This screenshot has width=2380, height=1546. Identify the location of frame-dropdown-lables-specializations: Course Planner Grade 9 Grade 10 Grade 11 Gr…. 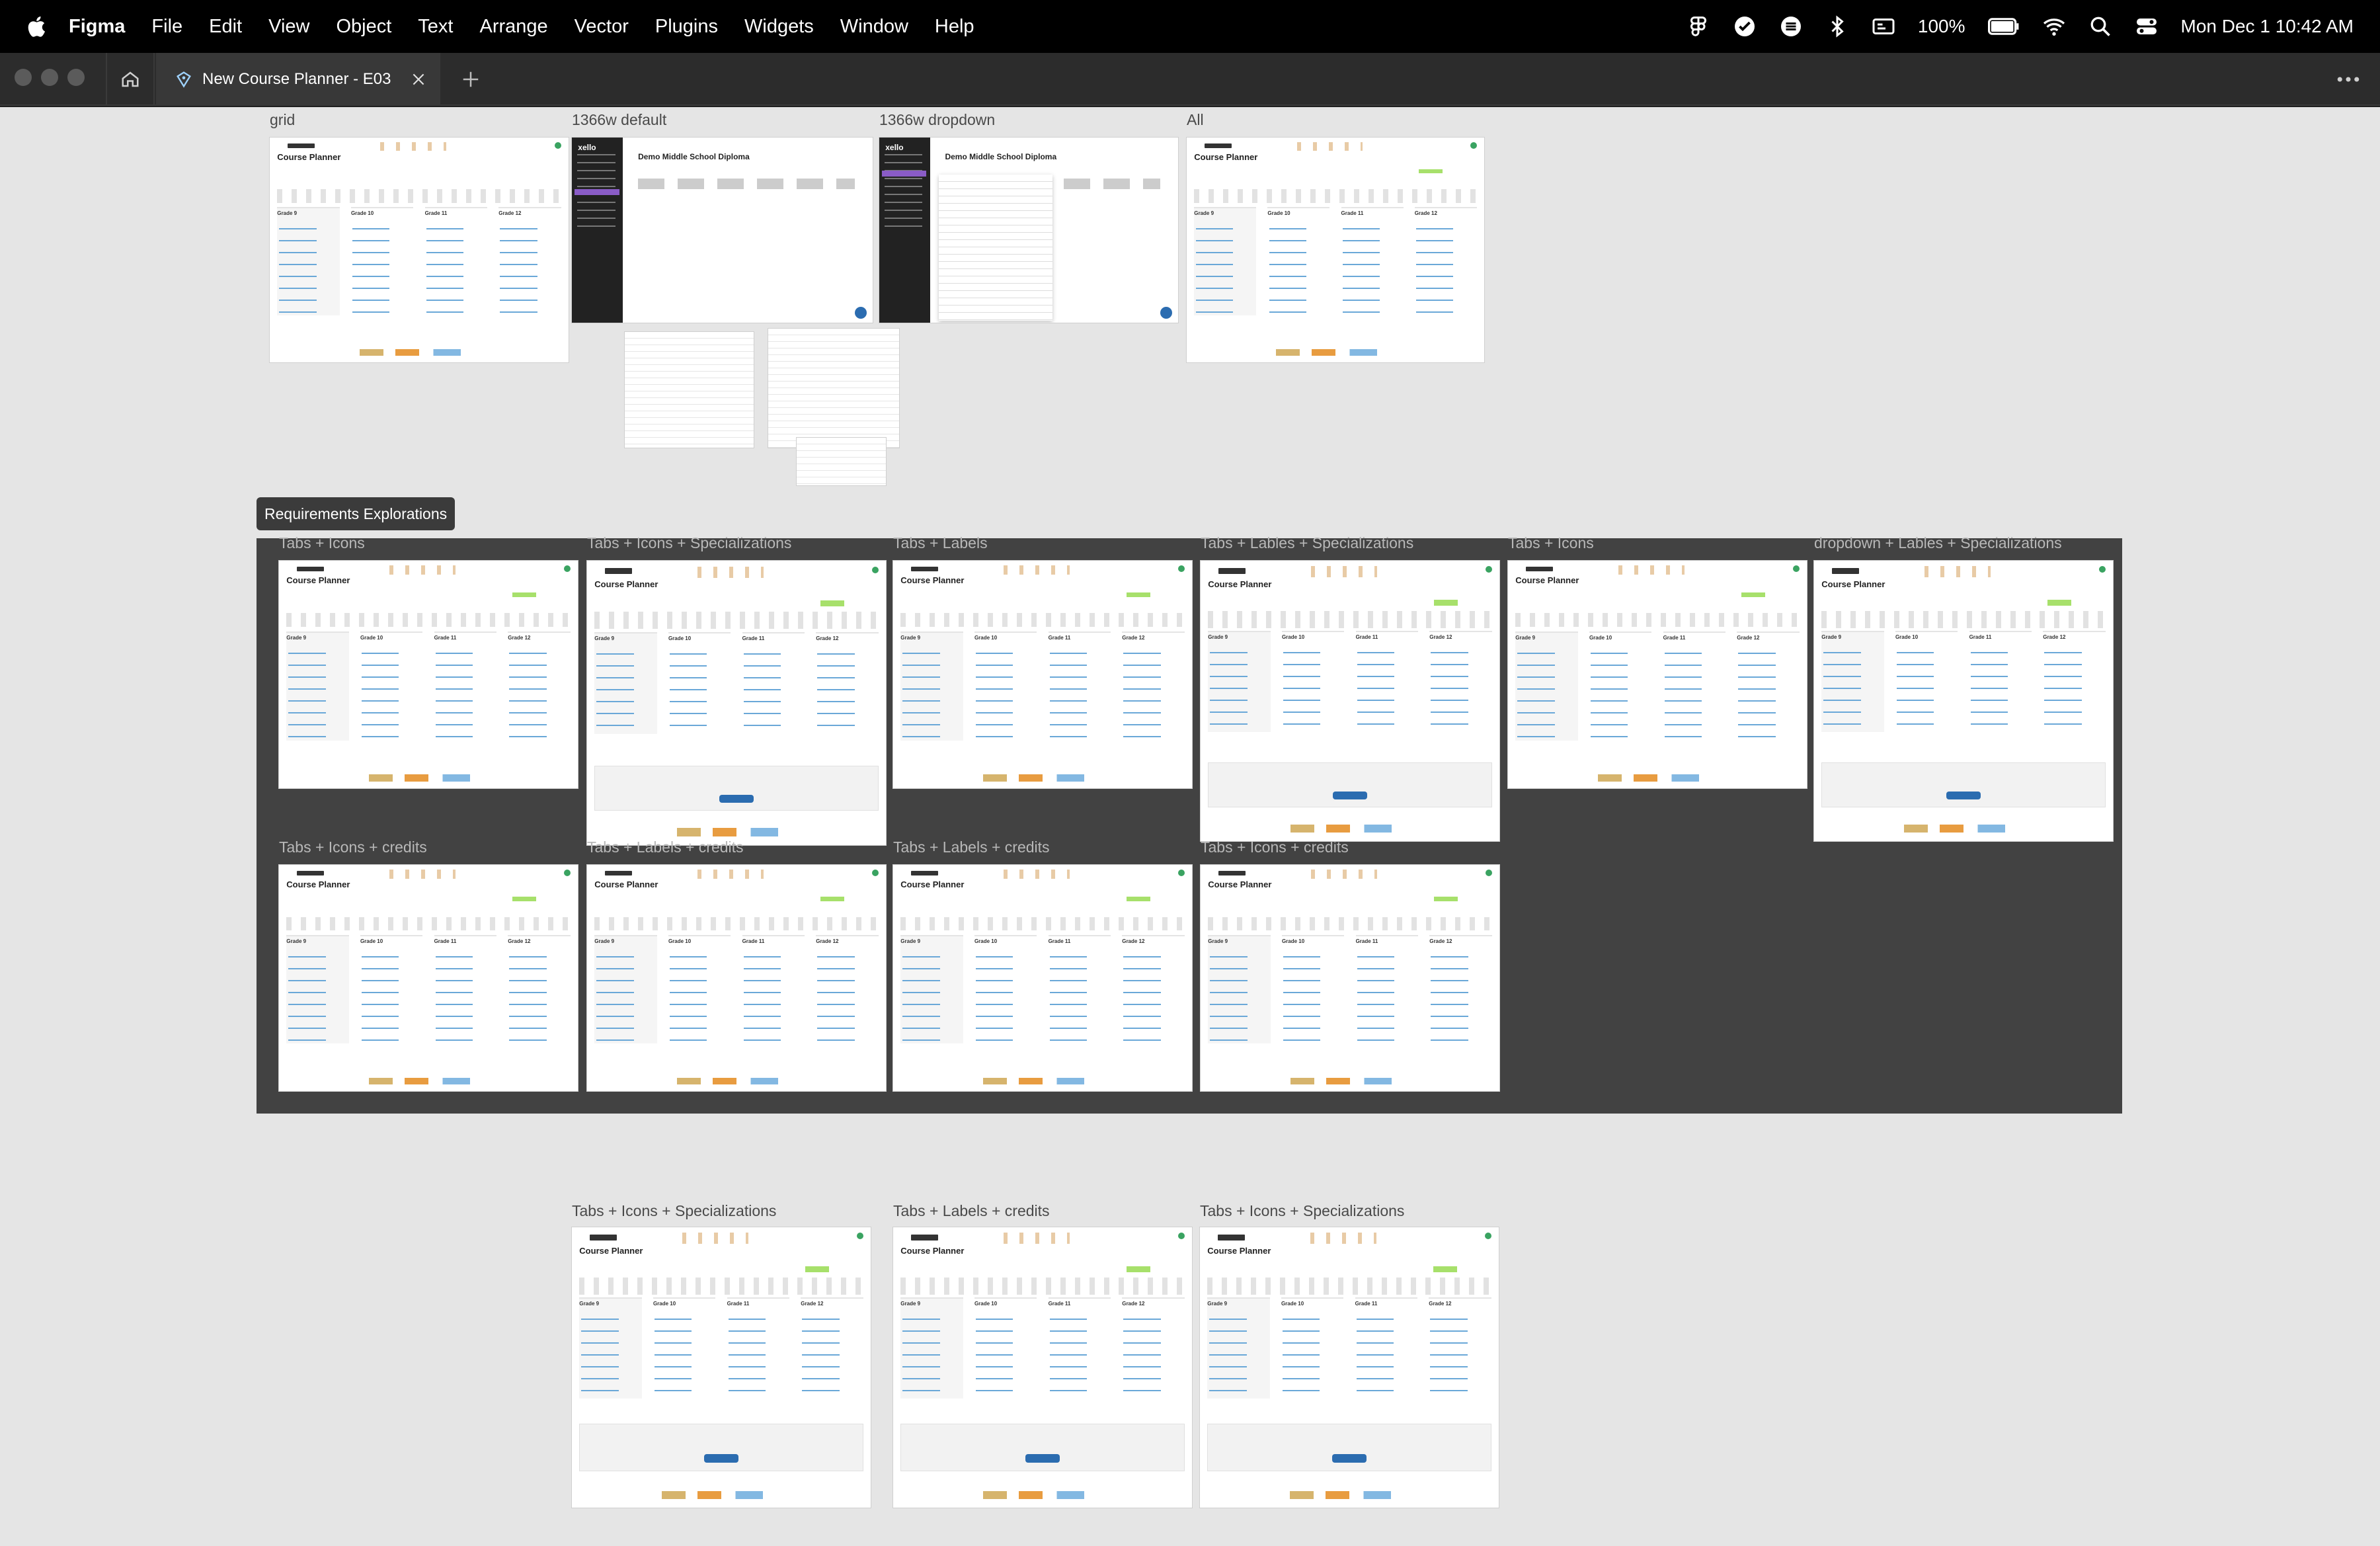
(1963, 701).